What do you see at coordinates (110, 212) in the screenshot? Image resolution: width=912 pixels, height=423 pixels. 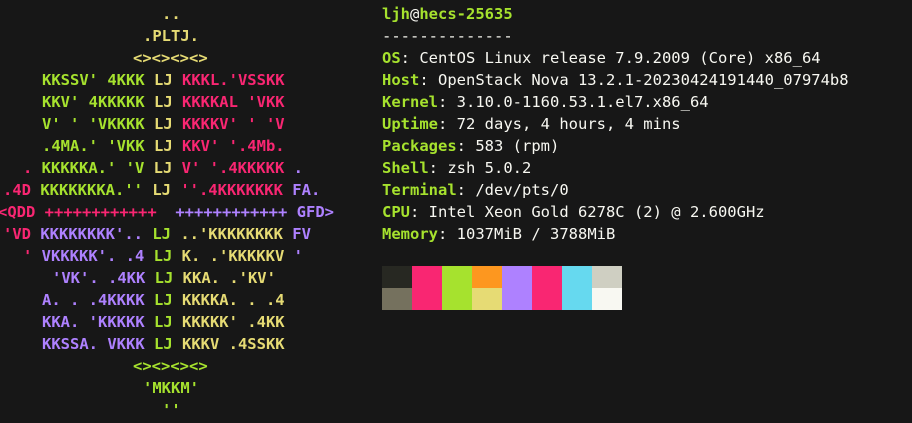 I see `logo-fragment: ++++++++++++` at bounding box center [110, 212].